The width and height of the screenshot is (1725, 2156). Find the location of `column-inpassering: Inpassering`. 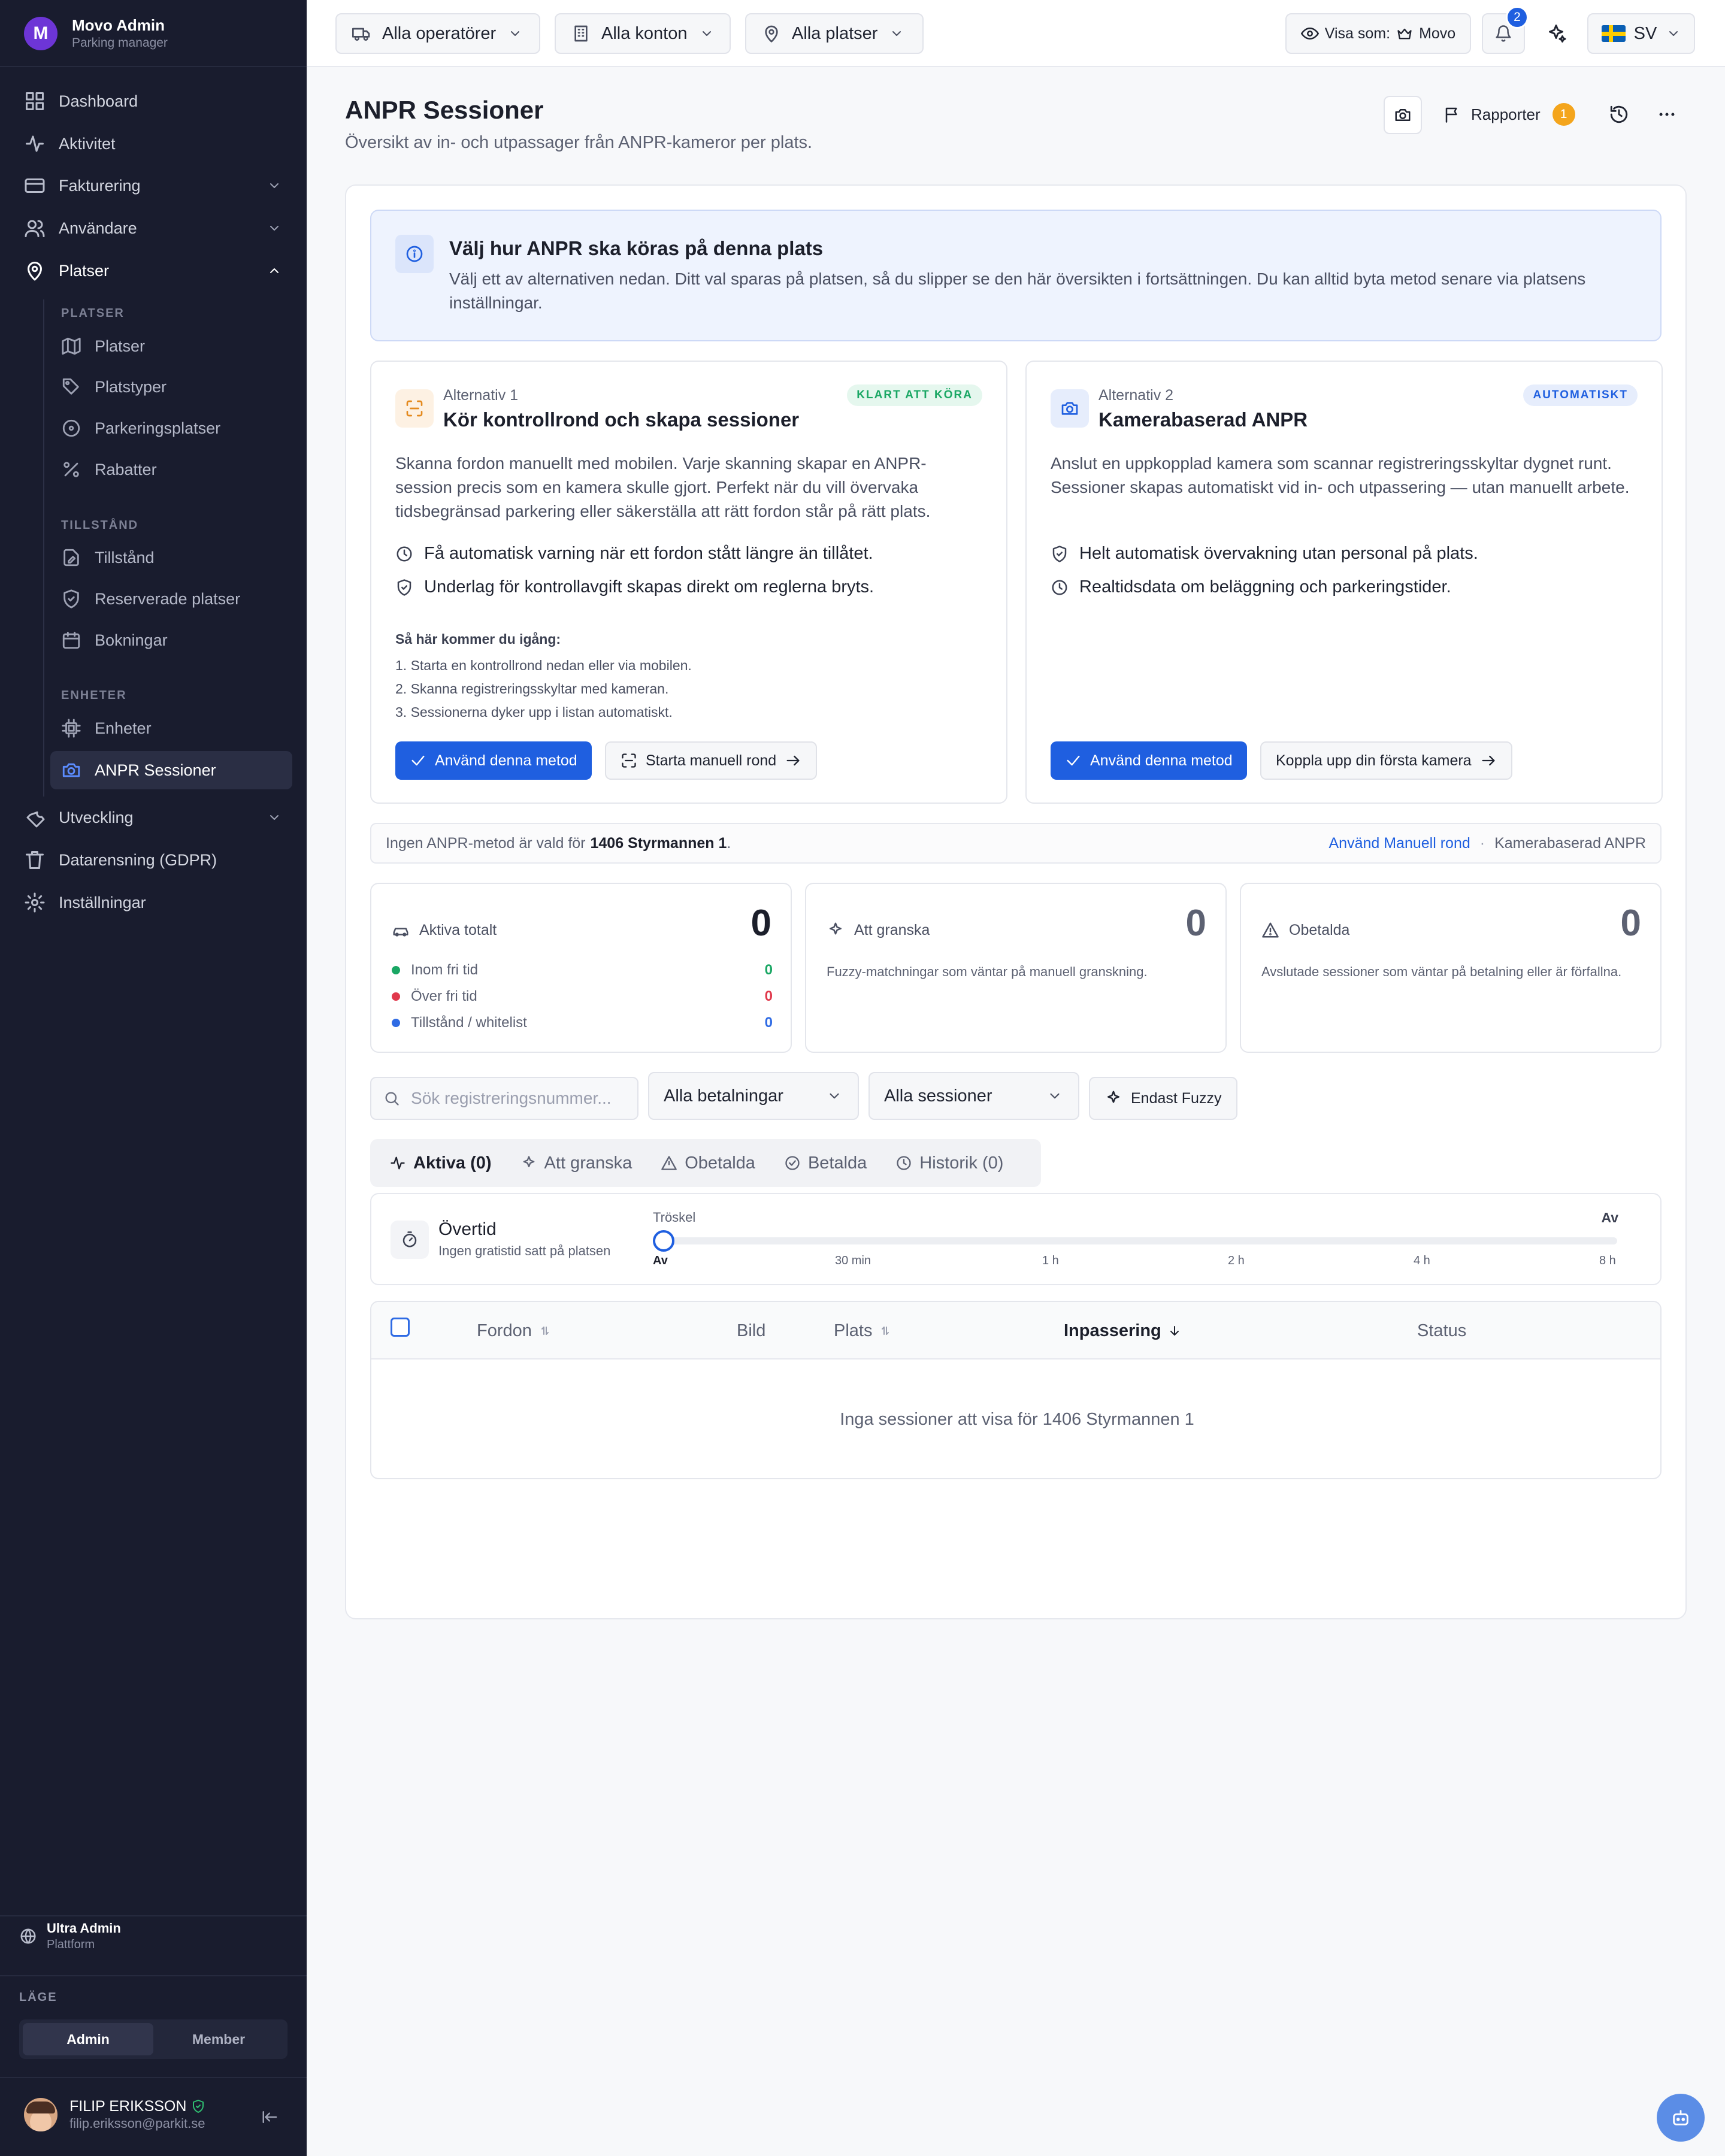

column-inpassering: Inpassering is located at coordinates (1123, 1331).